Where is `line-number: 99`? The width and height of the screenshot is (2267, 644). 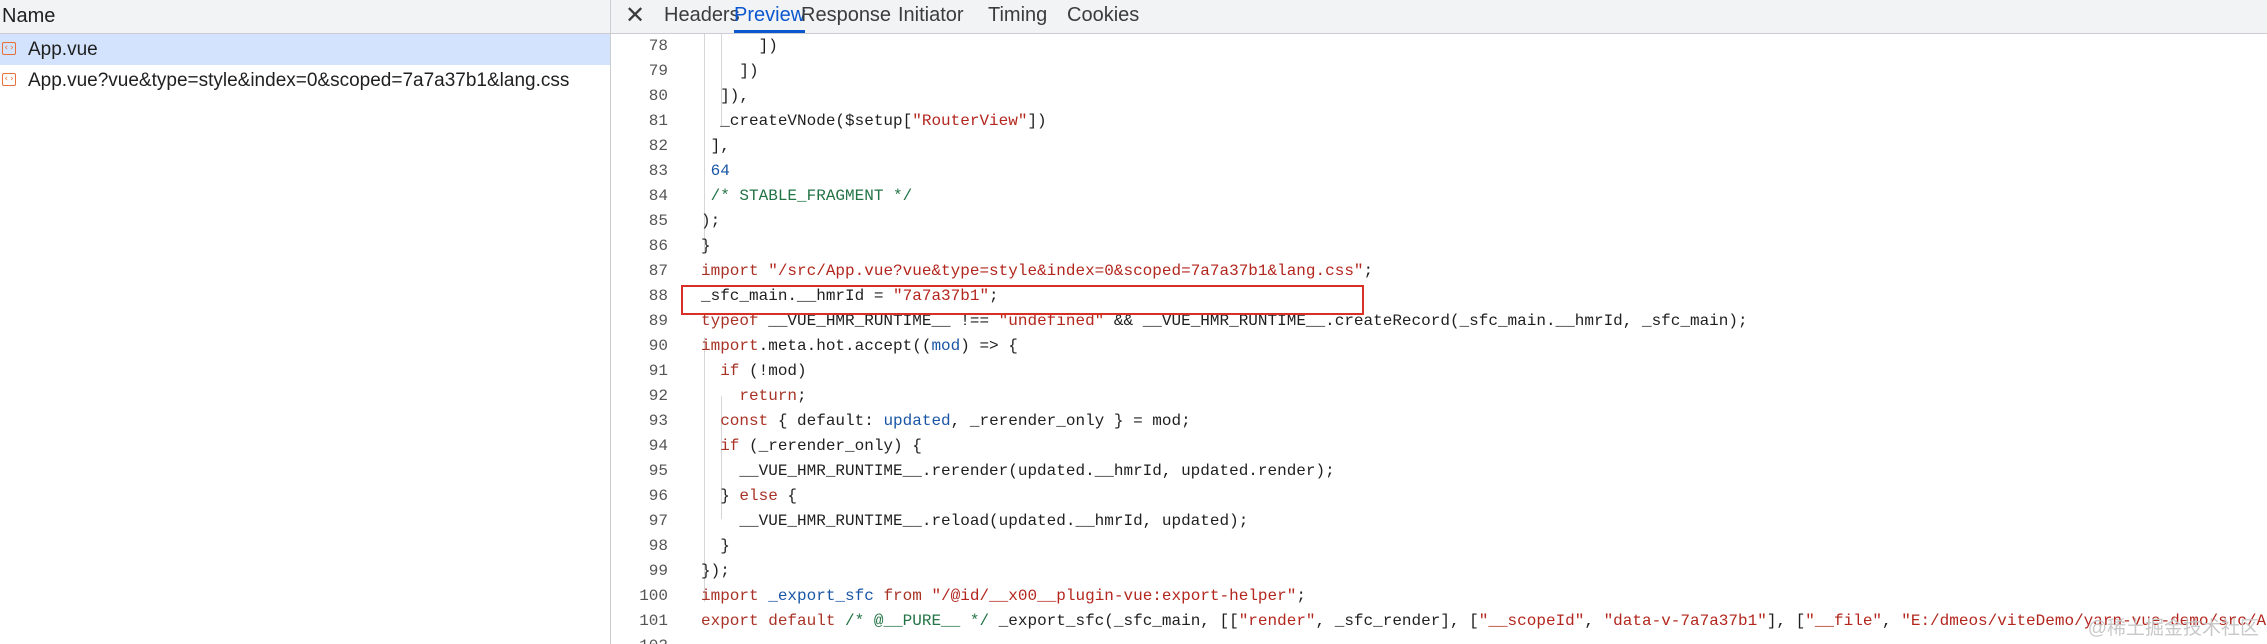 line-number: 99 is located at coordinates (658, 571).